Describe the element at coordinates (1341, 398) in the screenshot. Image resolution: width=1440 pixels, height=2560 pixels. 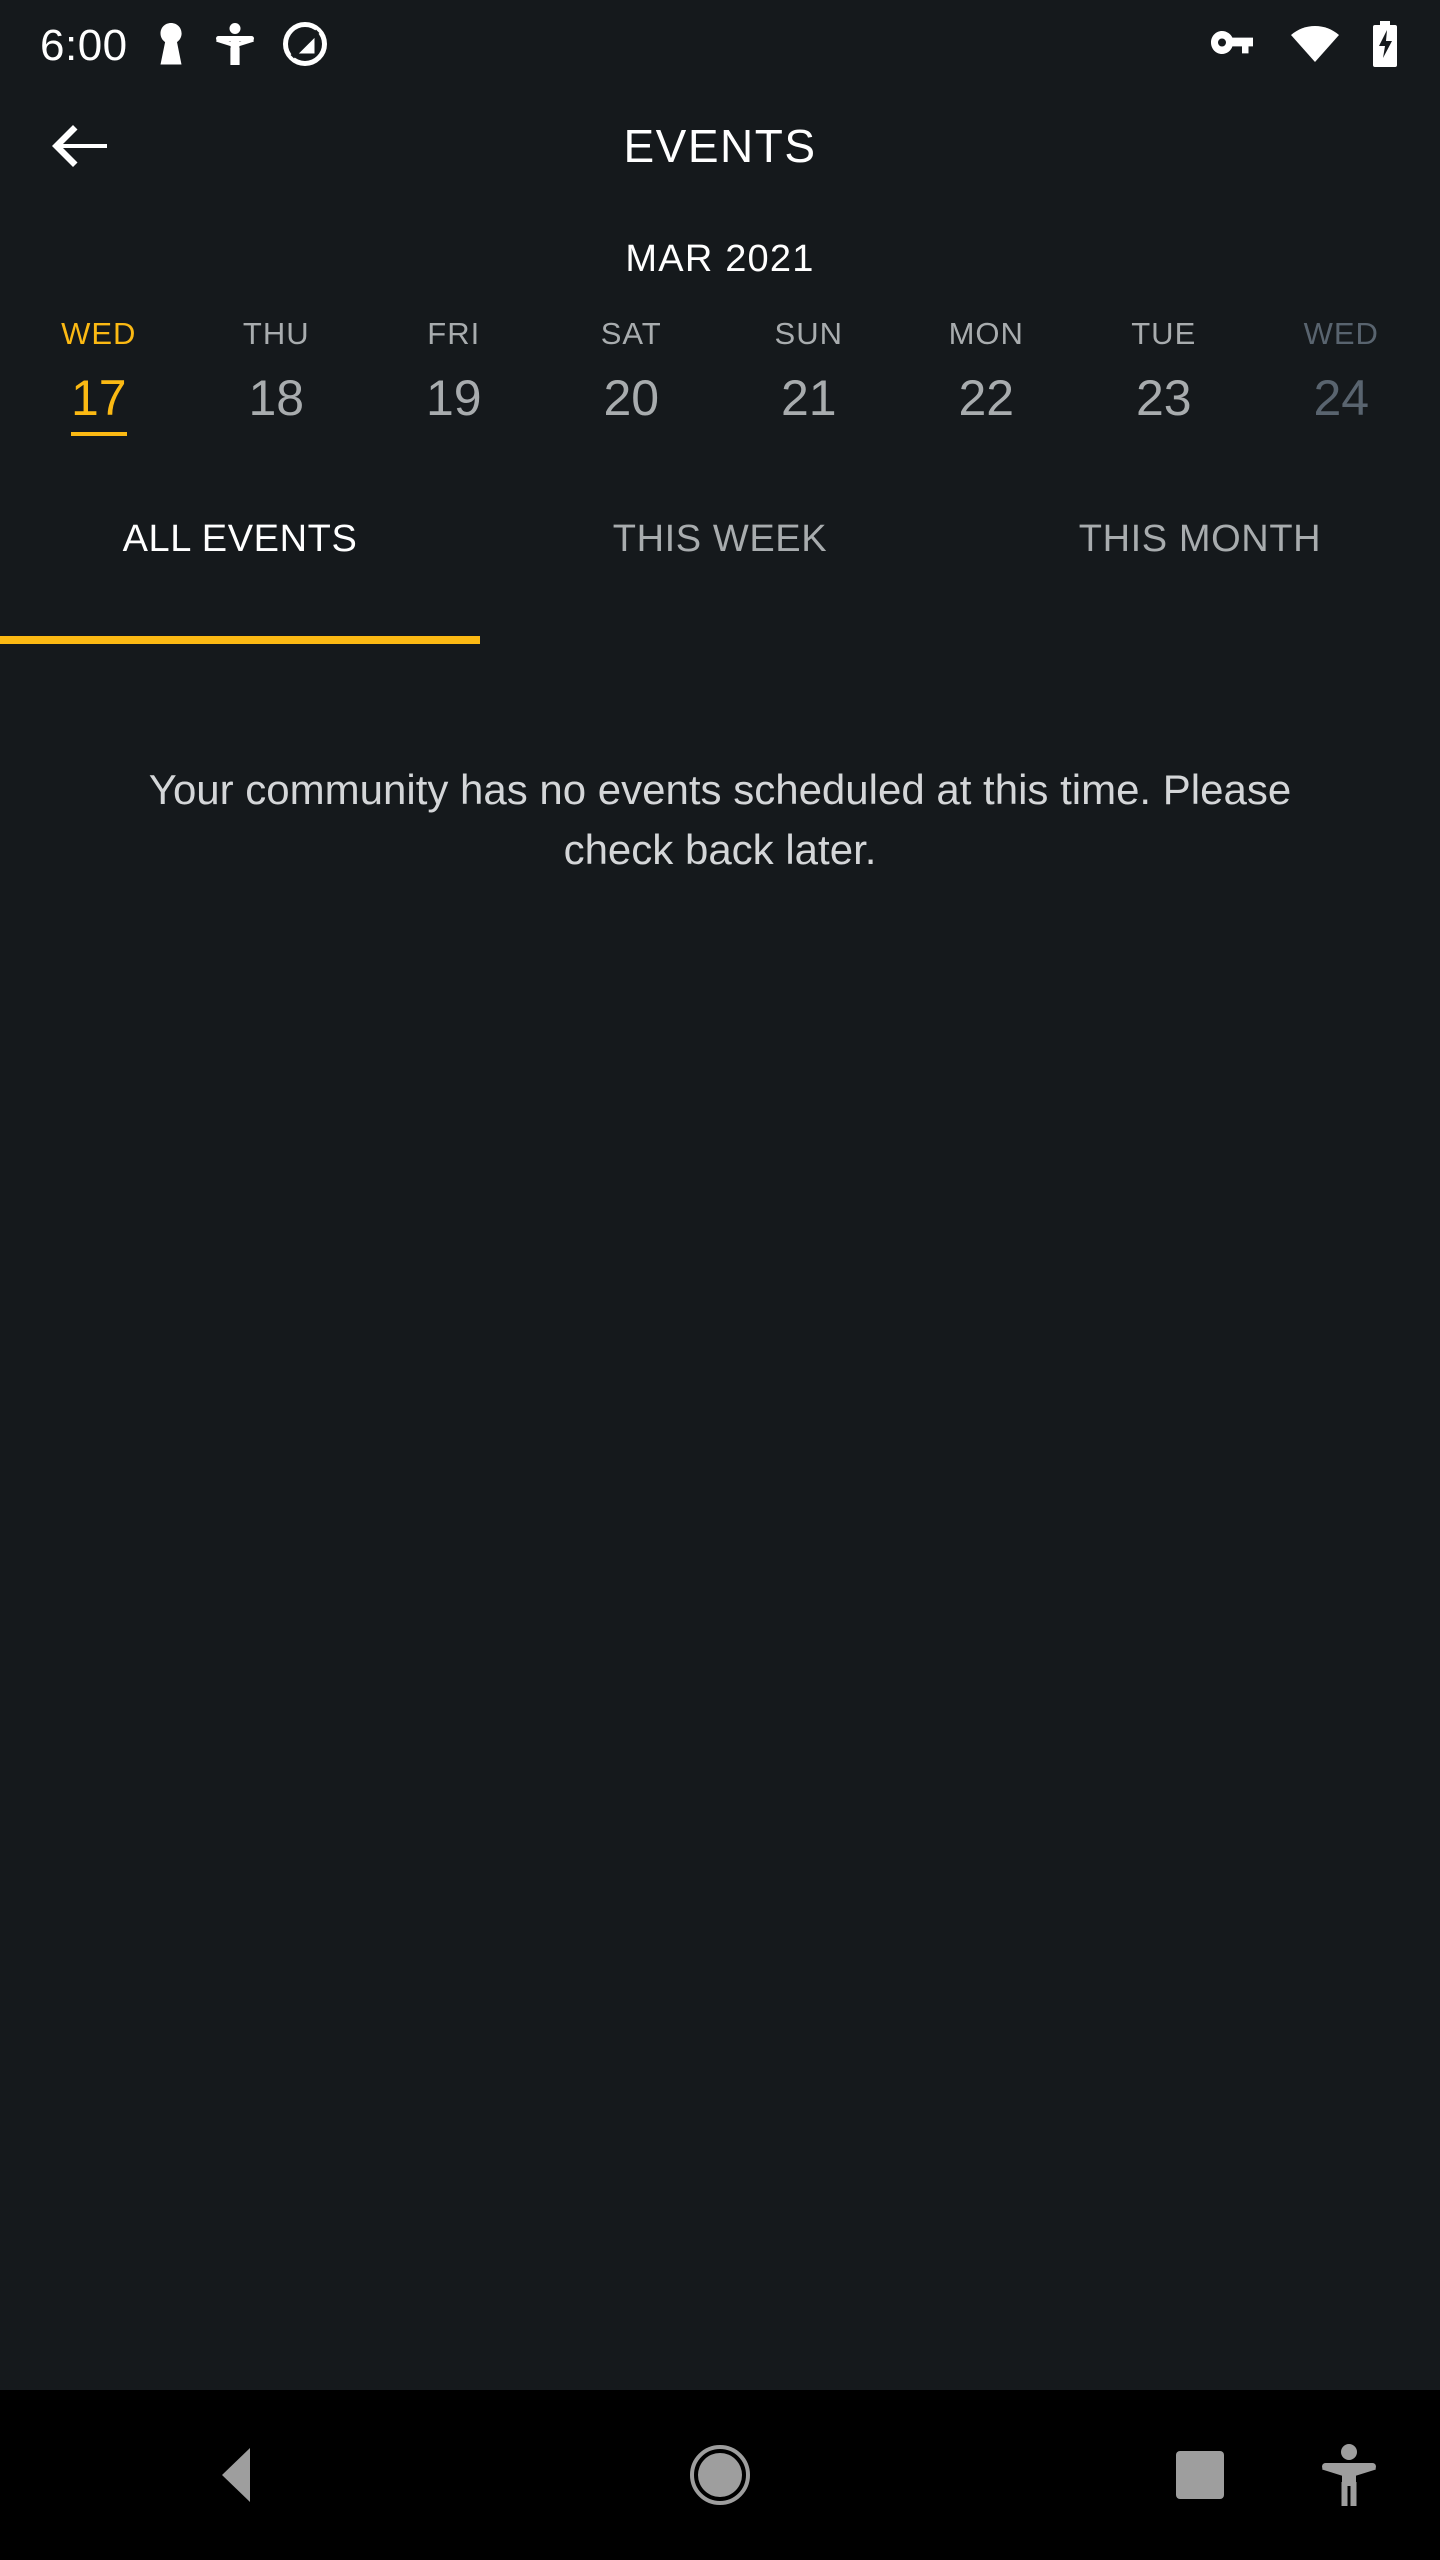
I see `date-number-label: 24` at that location.